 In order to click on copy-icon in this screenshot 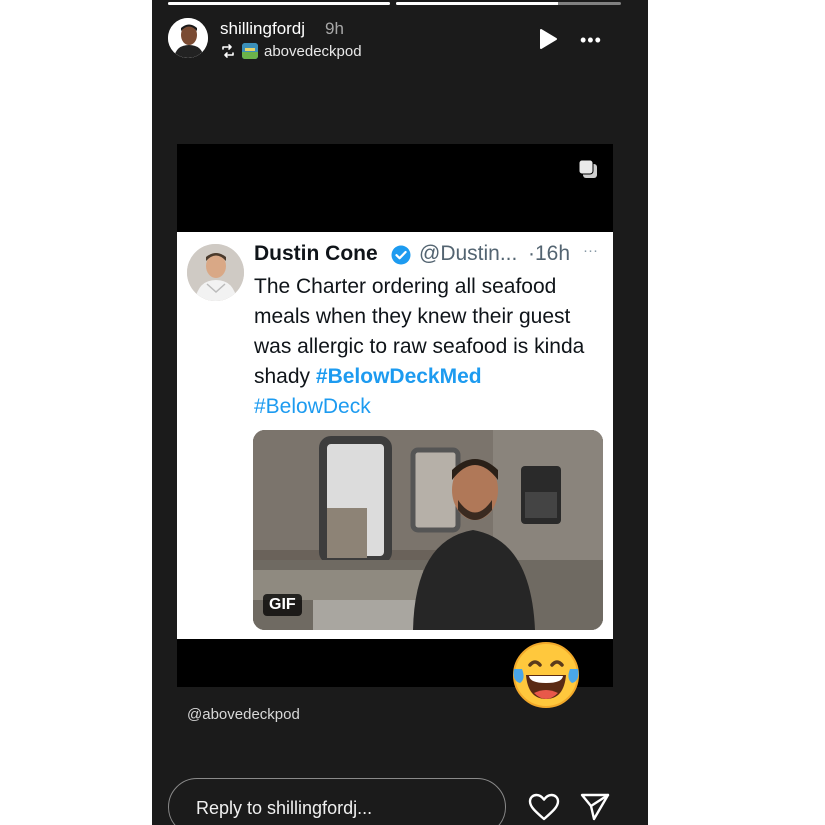, I will do `click(587, 168)`.